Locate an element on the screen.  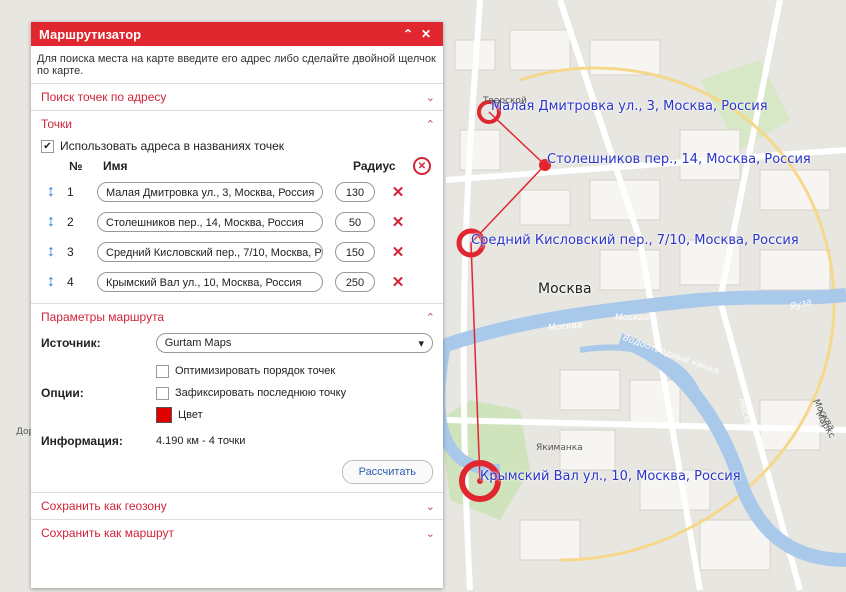
route-save-section-header: Сохранить как маршрут ⌄ is located at coordinates (237, 533).